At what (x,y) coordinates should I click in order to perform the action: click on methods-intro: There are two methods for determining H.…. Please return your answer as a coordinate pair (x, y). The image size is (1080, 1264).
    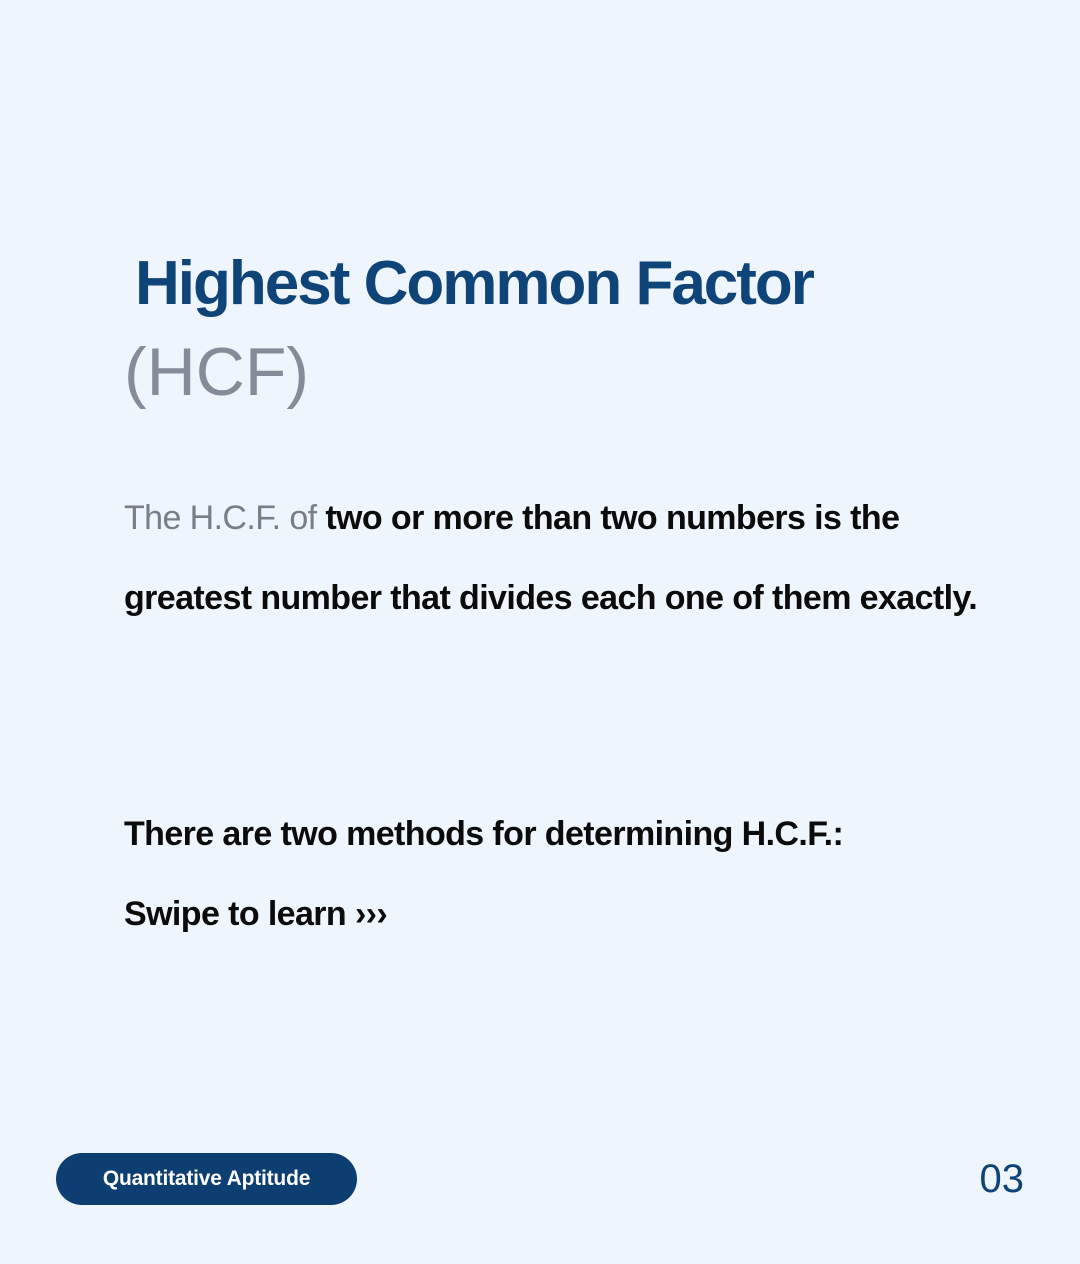
    Looking at the image, I should click on (484, 834).